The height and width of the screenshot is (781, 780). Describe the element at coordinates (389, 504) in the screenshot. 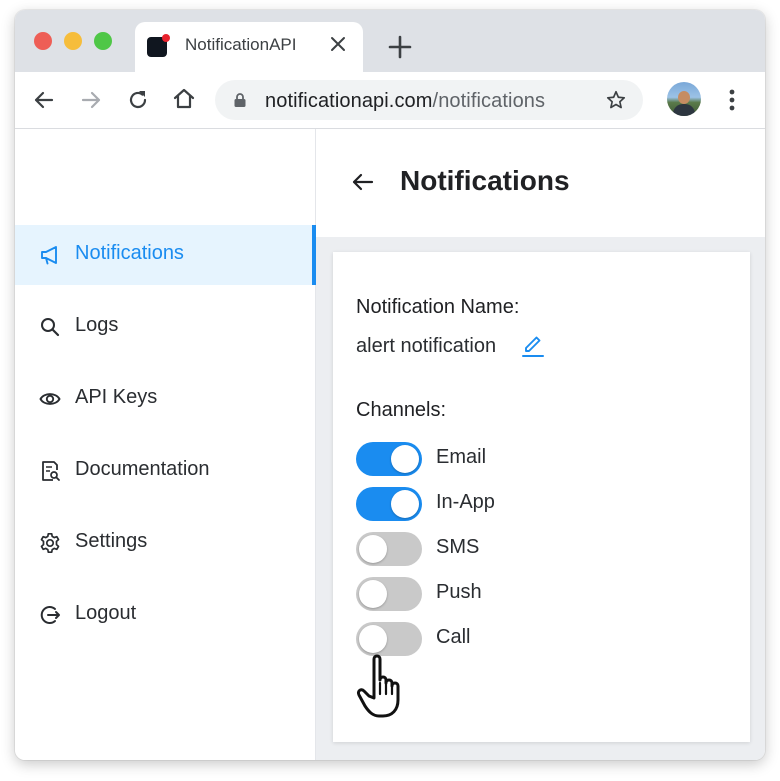

I see `toggle-in-app` at that location.